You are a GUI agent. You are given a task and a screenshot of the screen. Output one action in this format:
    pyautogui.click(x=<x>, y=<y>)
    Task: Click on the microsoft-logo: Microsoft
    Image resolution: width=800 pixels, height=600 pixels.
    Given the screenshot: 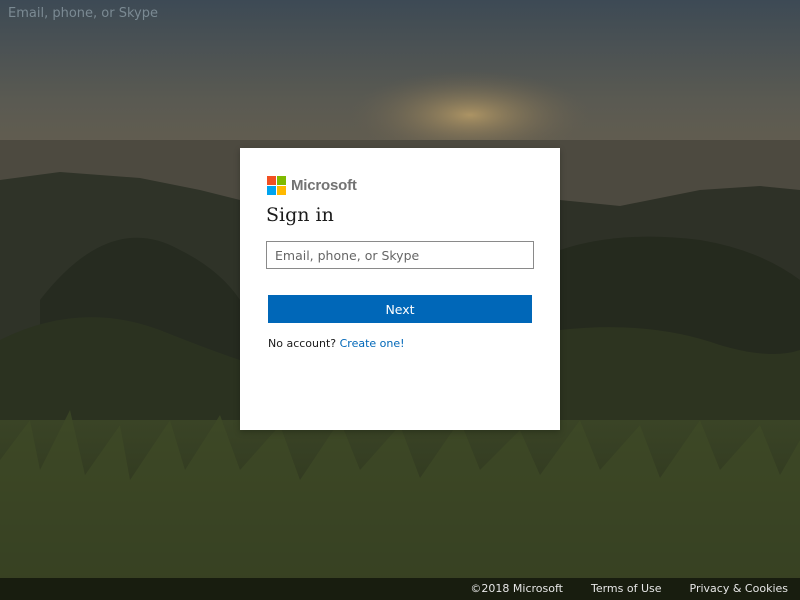 What is the action you would take?
    pyautogui.click(x=312, y=185)
    